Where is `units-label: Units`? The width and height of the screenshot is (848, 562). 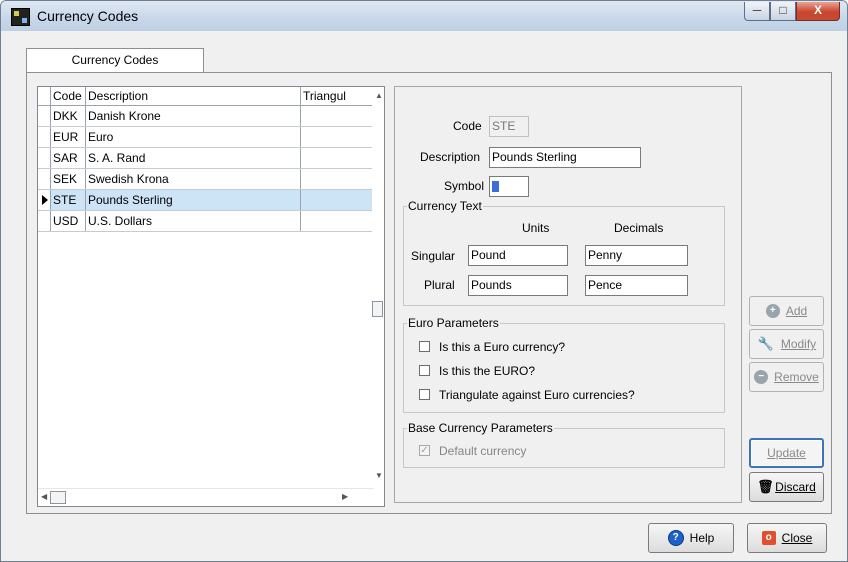
units-label: Units is located at coordinates (536, 228).